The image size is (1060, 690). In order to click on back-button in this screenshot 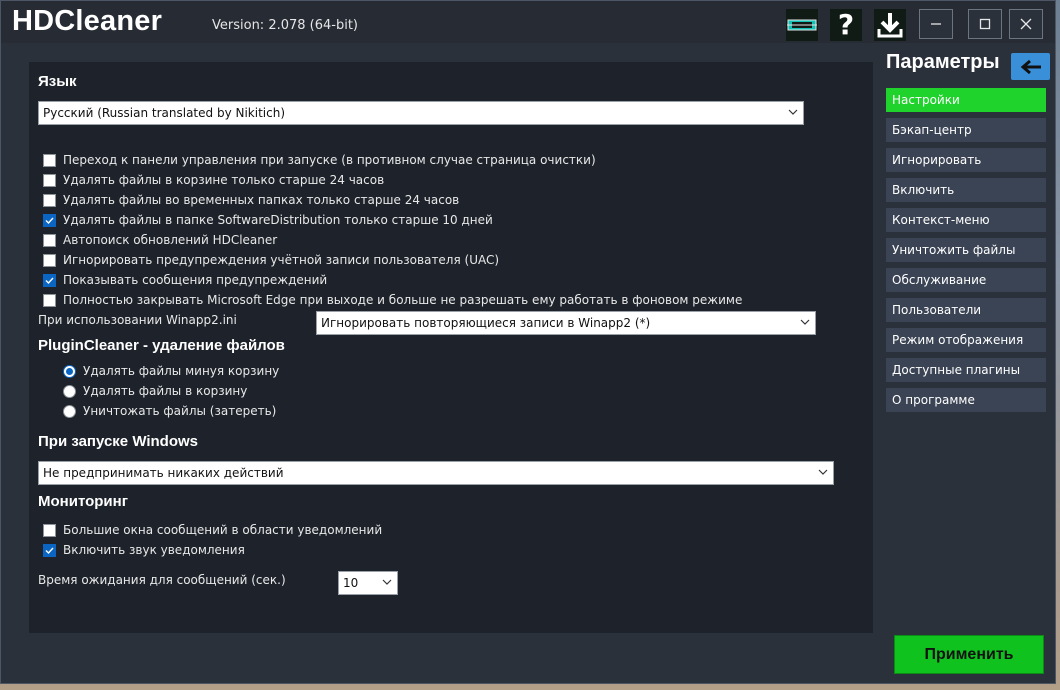, I will do `click(1030, 66)`.